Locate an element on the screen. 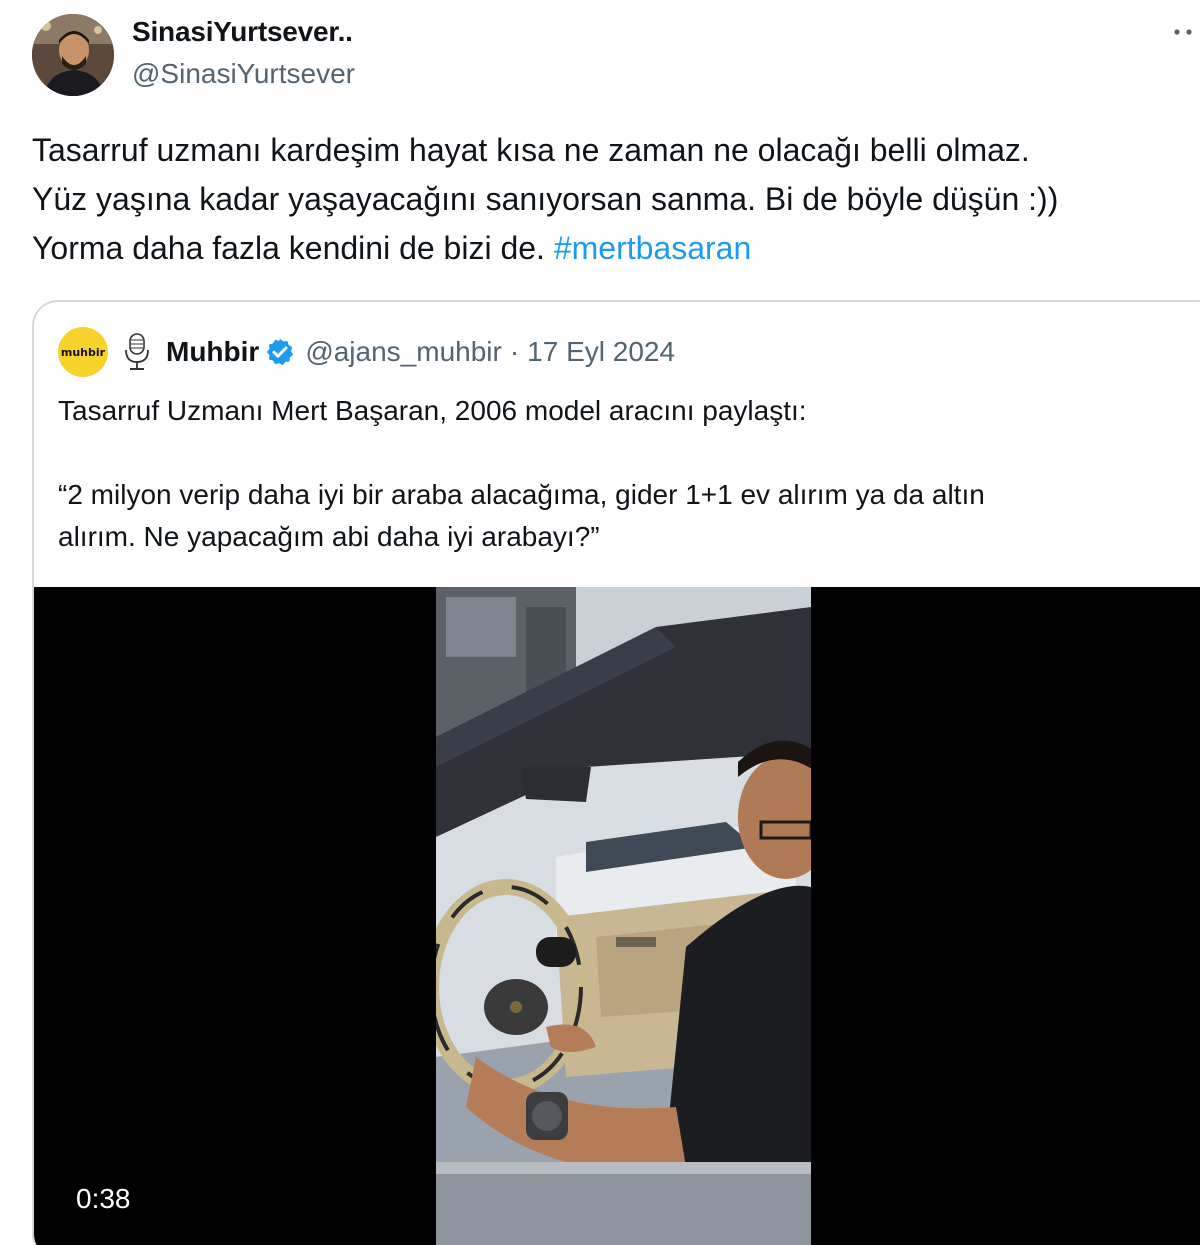 This screenshot has height=1245, width=1200. author-name: SinasiYurtsever.. is located at coordinates (242, 32).